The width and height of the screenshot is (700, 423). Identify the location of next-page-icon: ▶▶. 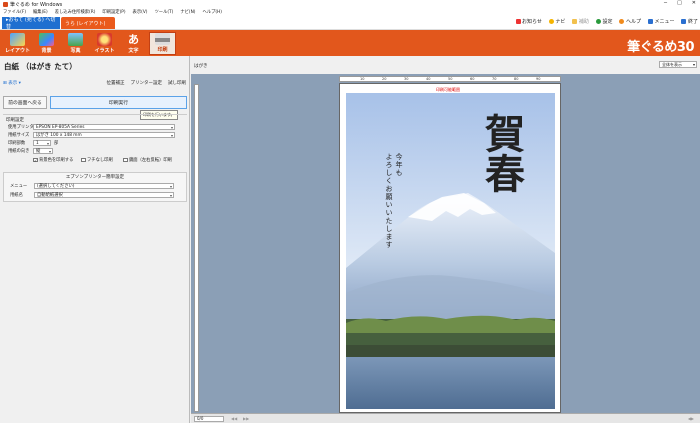
(246, 418).